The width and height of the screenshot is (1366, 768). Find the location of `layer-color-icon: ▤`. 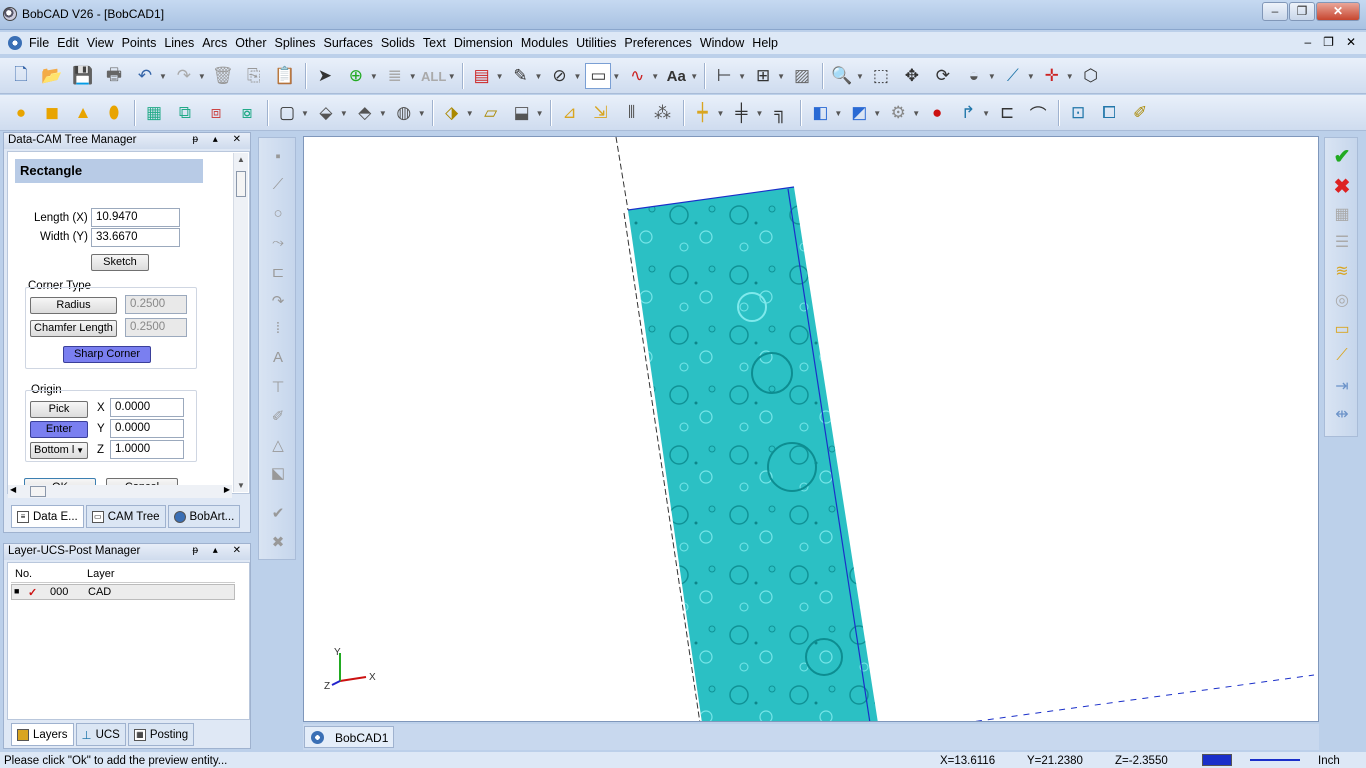

layer-color-icon: ▤ is located at coordinates (482, 76).